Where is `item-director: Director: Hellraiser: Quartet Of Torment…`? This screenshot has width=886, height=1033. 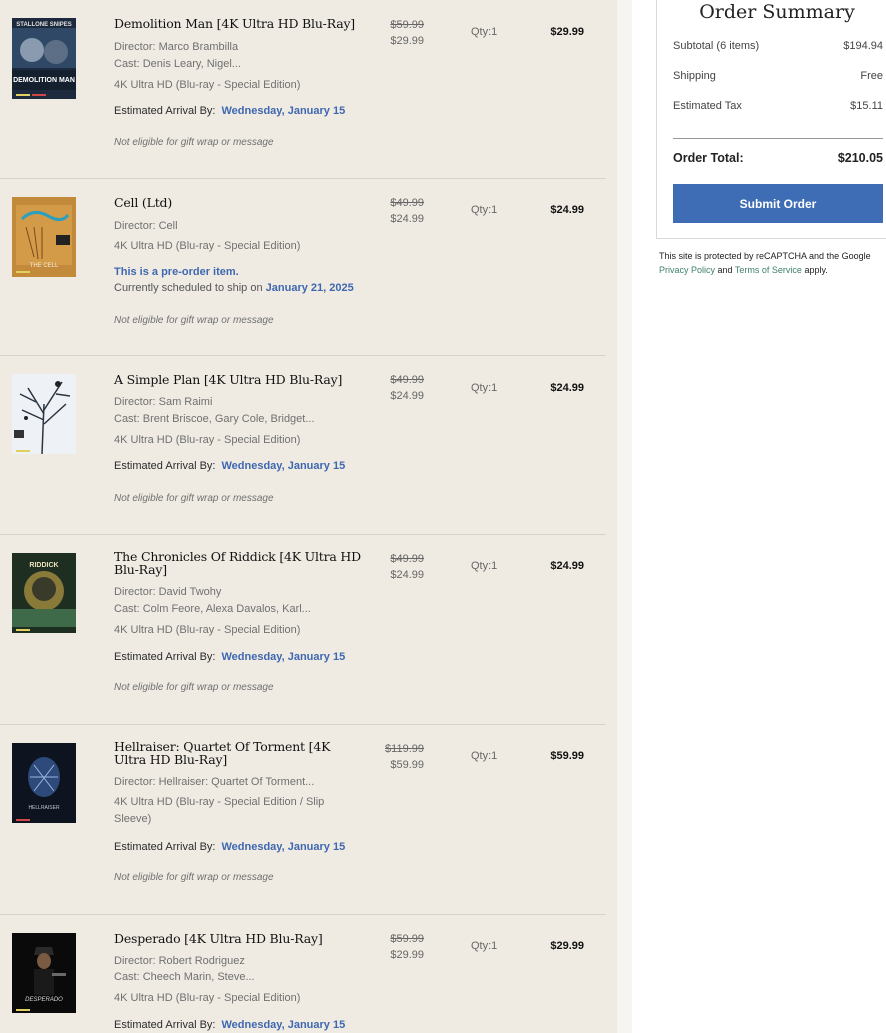 item-director: Director: Hellraiser: Quartet Of Torment… is located at coordinates (214, 782).